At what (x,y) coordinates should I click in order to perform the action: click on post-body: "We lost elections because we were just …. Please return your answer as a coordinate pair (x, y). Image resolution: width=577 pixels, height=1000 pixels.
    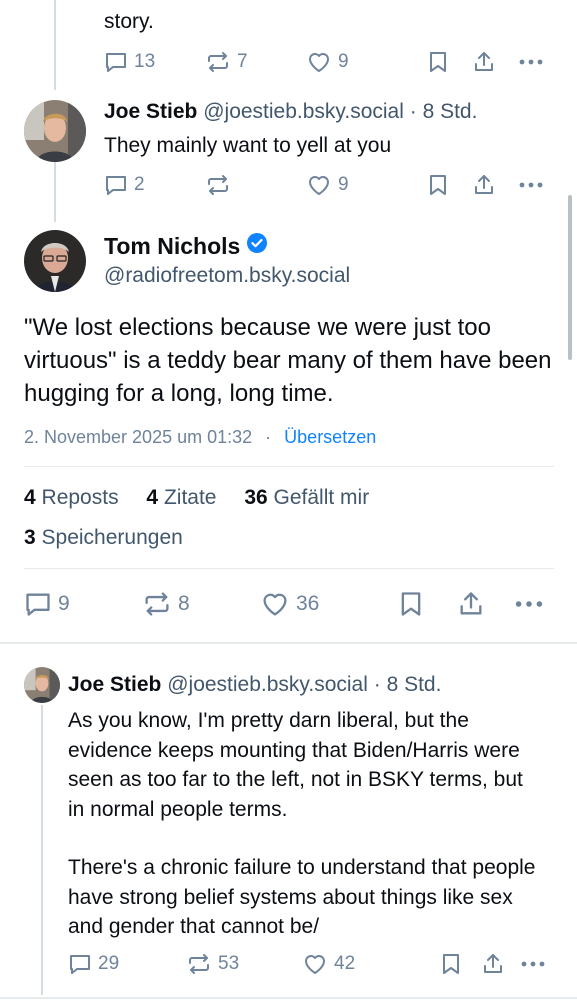
    Looking at the image, I should click on (288, 360).